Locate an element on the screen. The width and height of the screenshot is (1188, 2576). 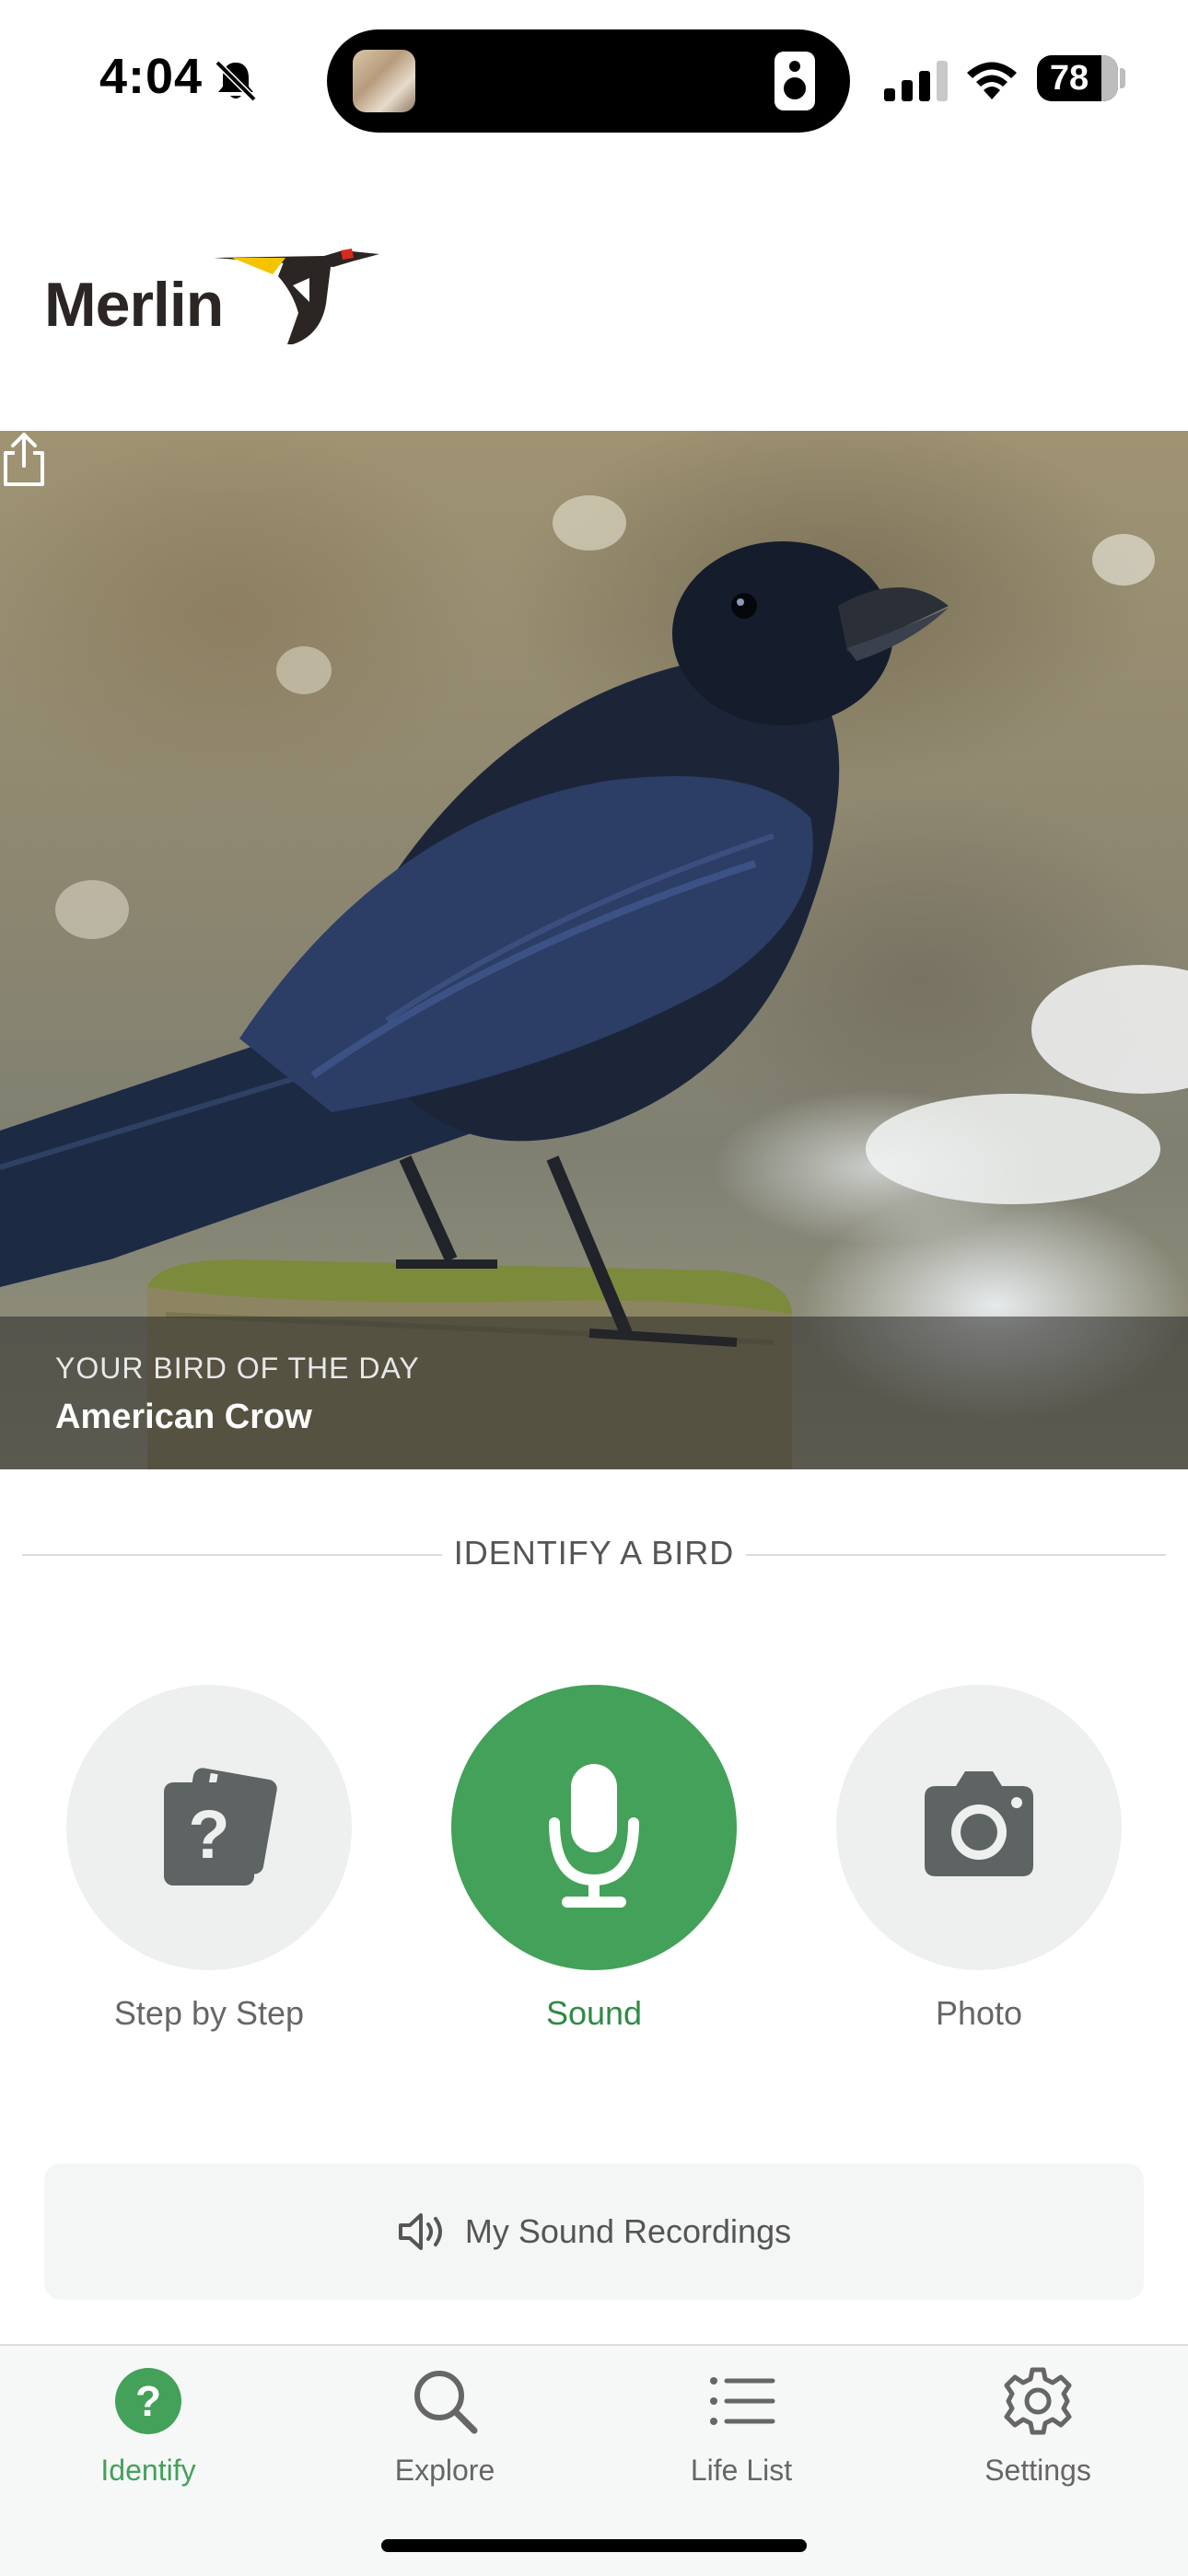
gear-icon is located at coordinates (1038, 2401).